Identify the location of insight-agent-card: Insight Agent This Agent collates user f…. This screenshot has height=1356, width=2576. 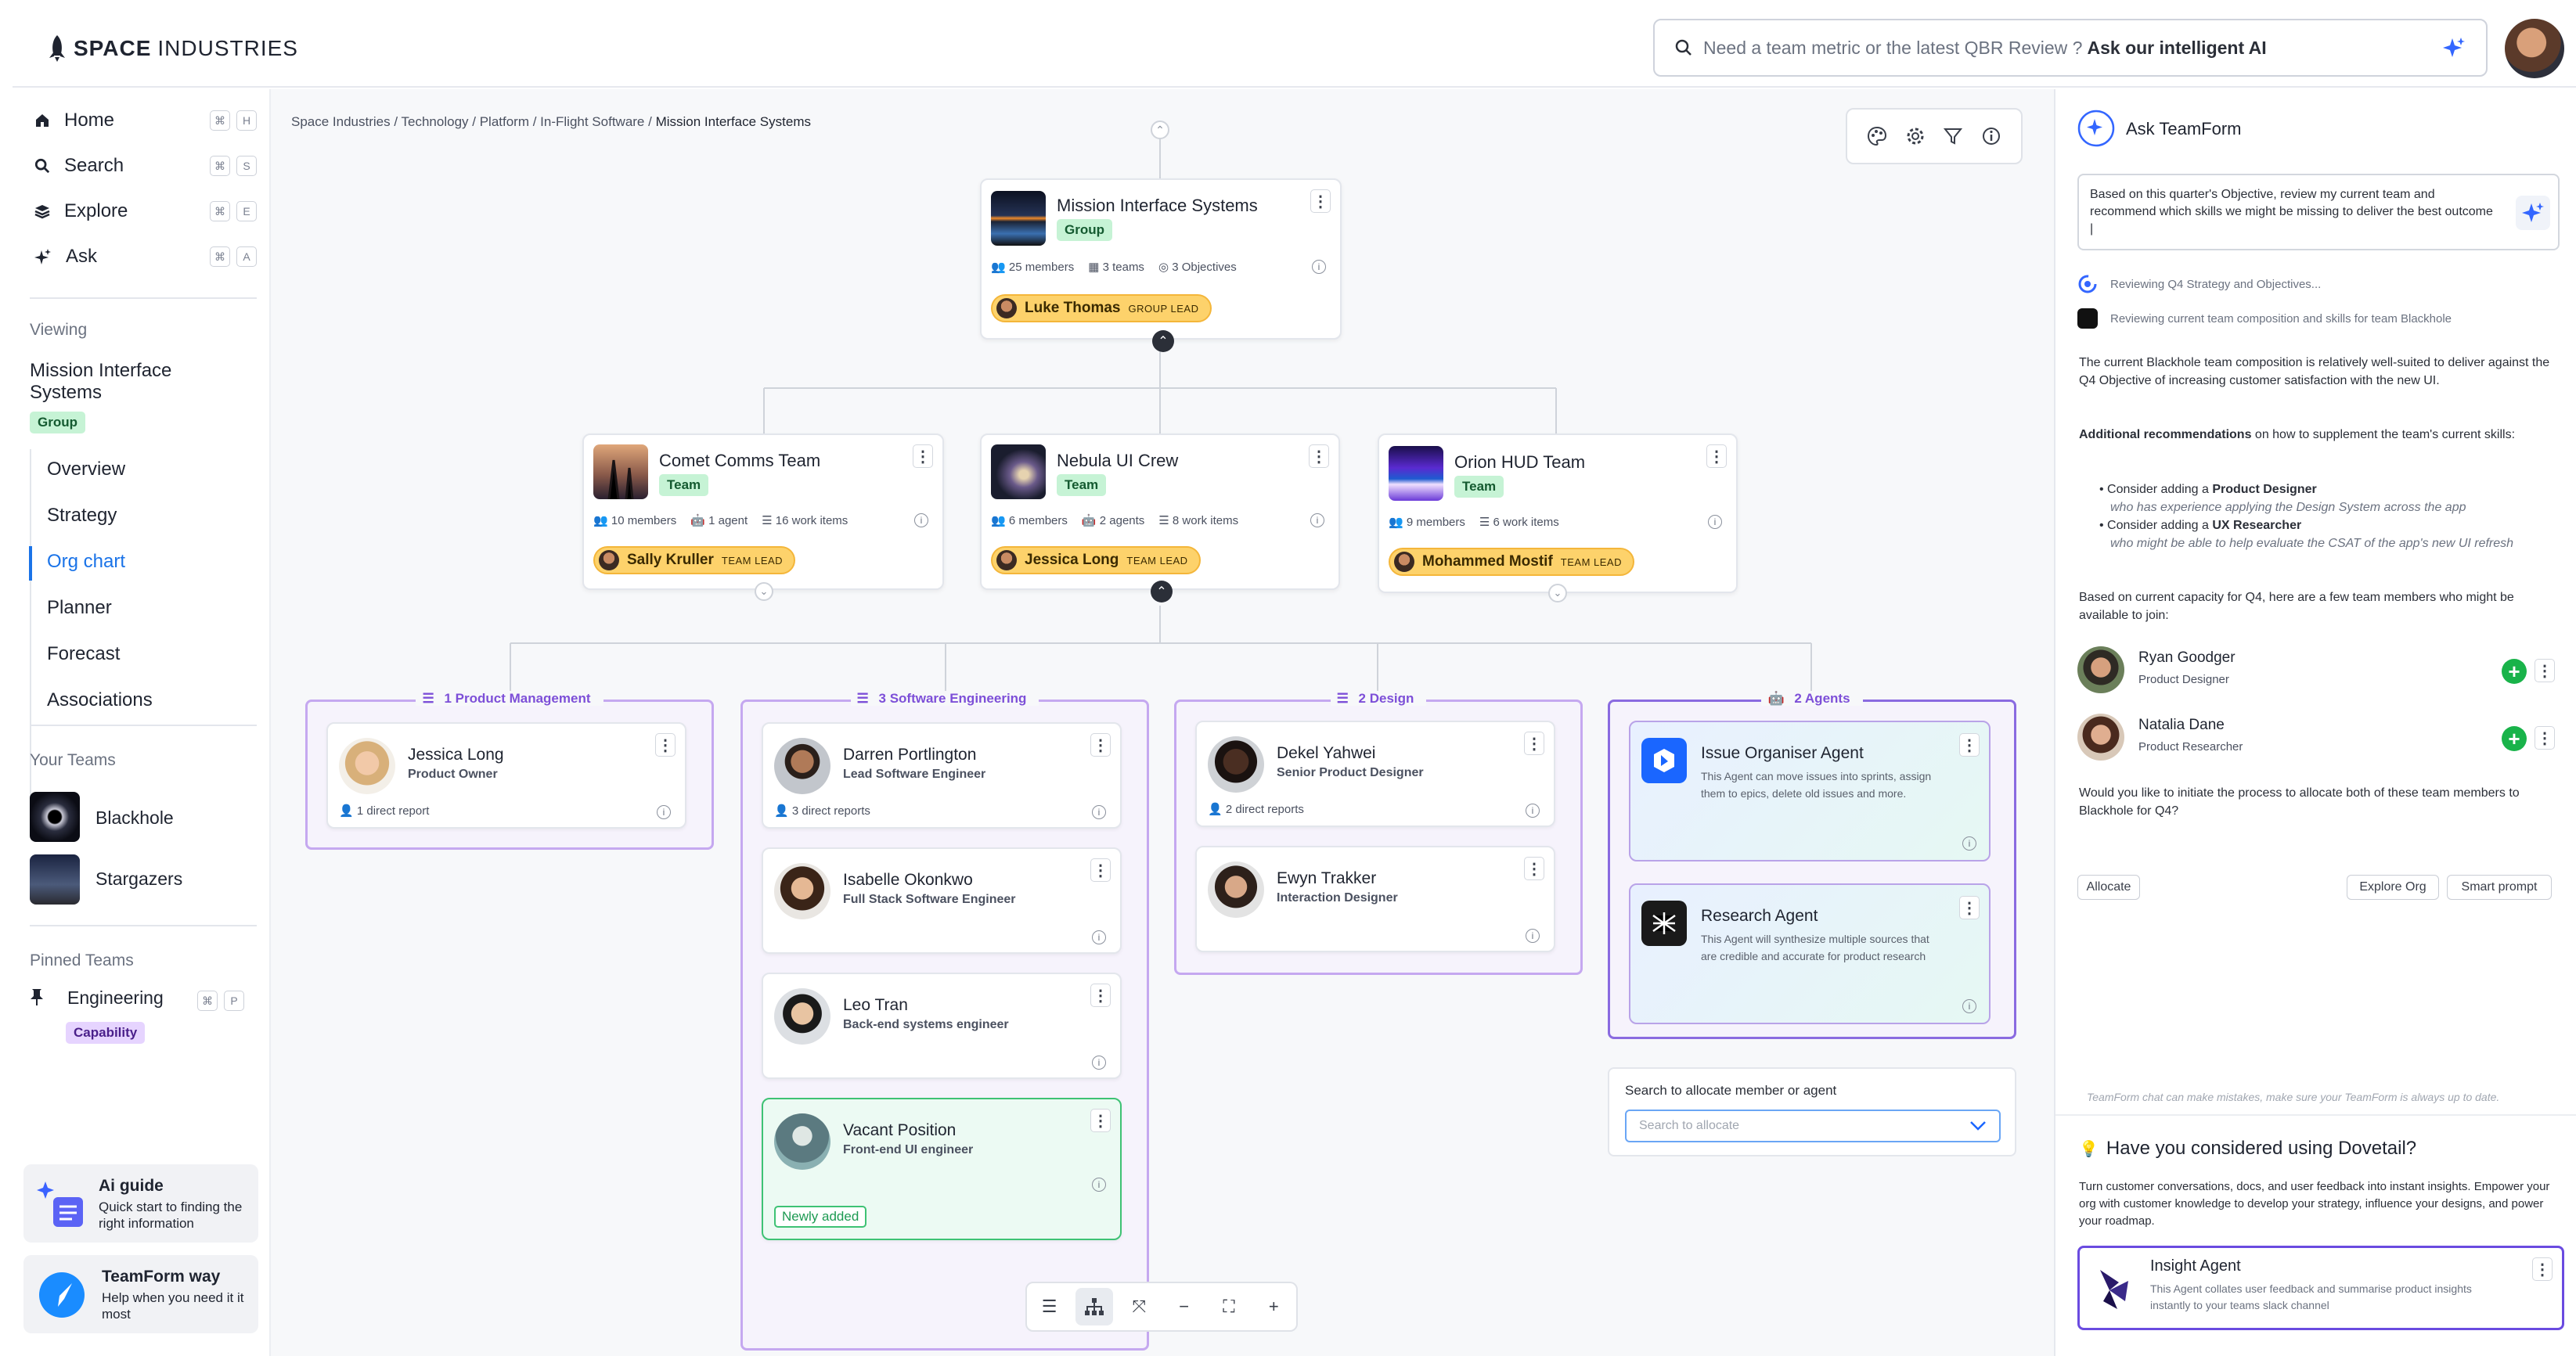
(2320, 1288).